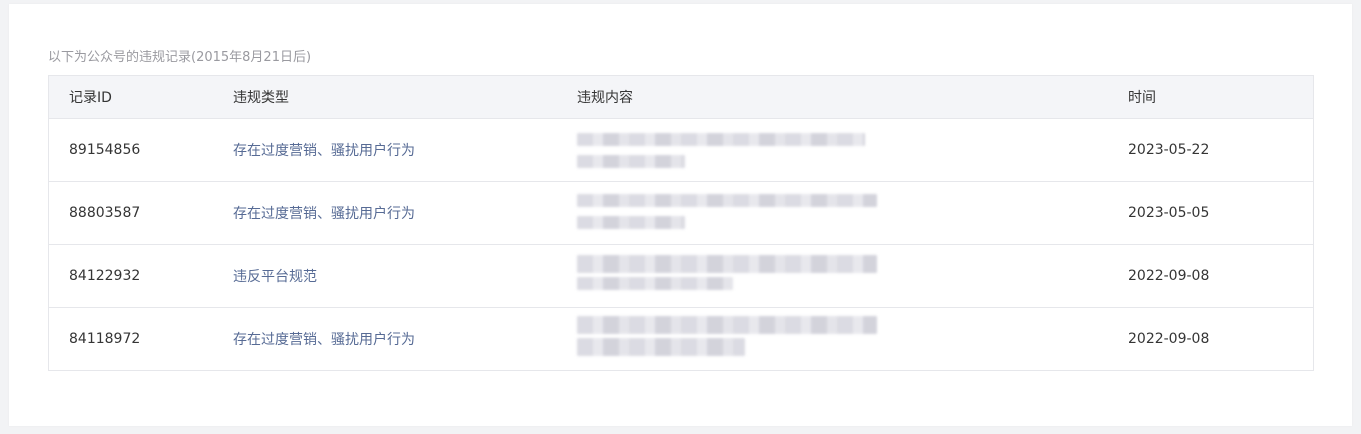  What do you see at coordinates (681, 97) in the screenshot?
I see `table-header-row: 记录ID 违规类型 违规内容 时间` at bounding box center [681, 97].